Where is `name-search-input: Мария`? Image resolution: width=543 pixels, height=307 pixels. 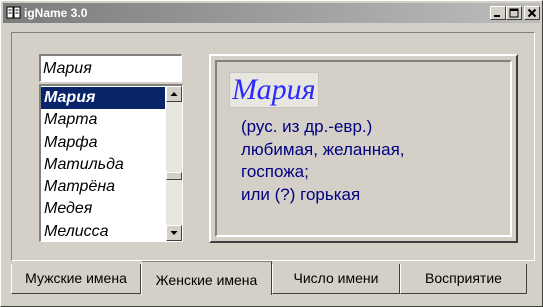 name-search-input: Мария is located at coordinates (110, 68).